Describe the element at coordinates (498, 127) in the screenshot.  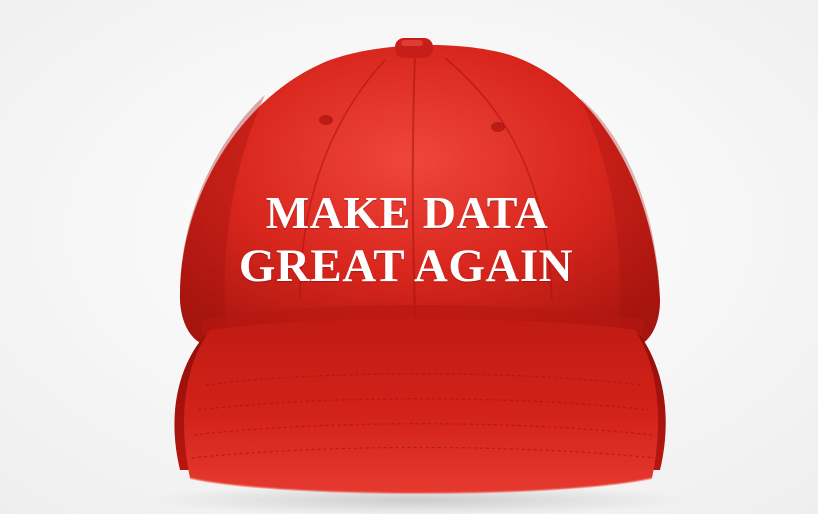
I see `eyelet-right` at that location.